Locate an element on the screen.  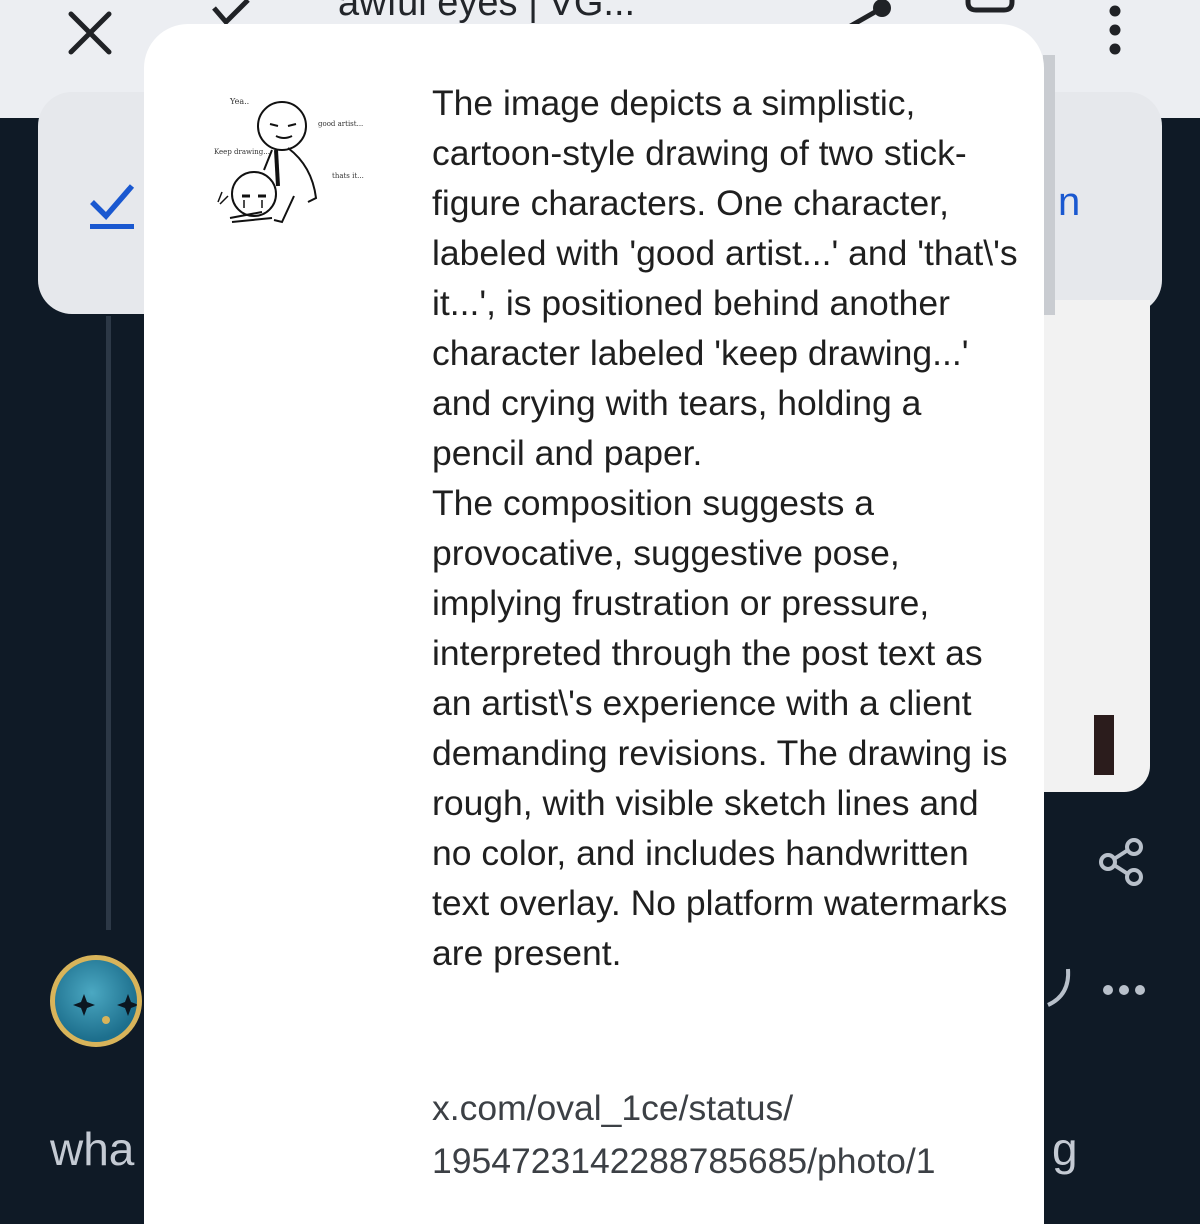
decorative-icon is located at coordinates (1060, 990).